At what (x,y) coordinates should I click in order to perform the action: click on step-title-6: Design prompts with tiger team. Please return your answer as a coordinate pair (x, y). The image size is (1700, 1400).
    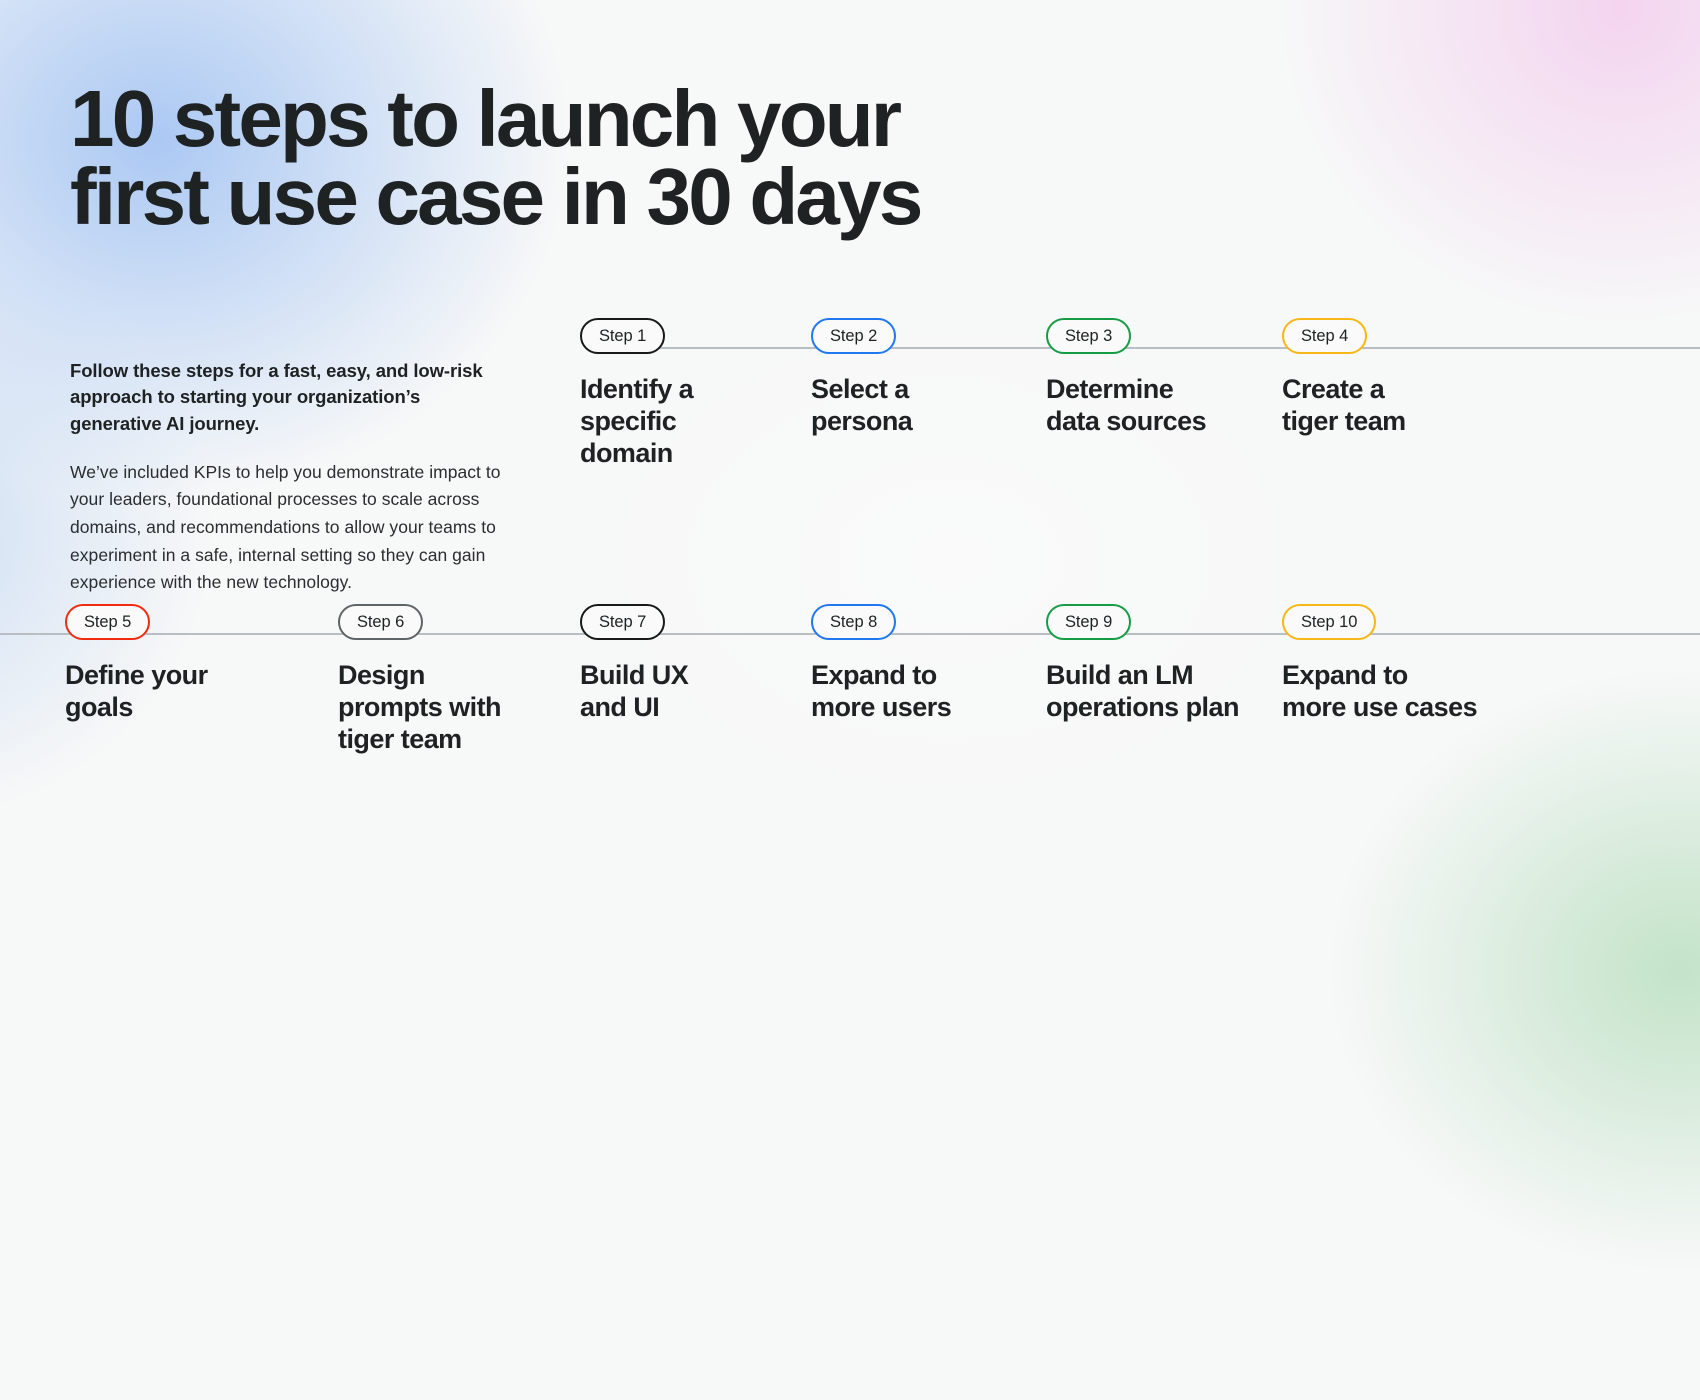
    Looking at the image, I should click on (420, 707).